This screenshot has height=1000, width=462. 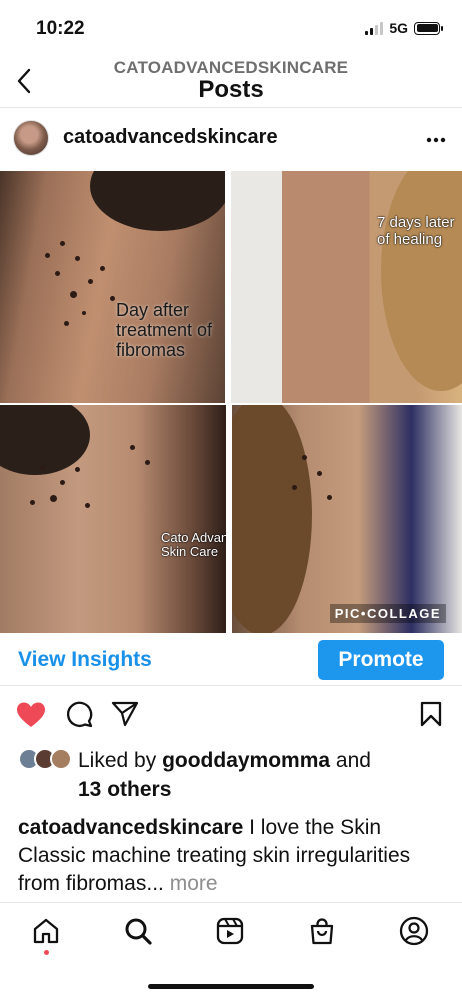 I want to click on insights-bar: View Insights Promote, so click(x=231, y=663).